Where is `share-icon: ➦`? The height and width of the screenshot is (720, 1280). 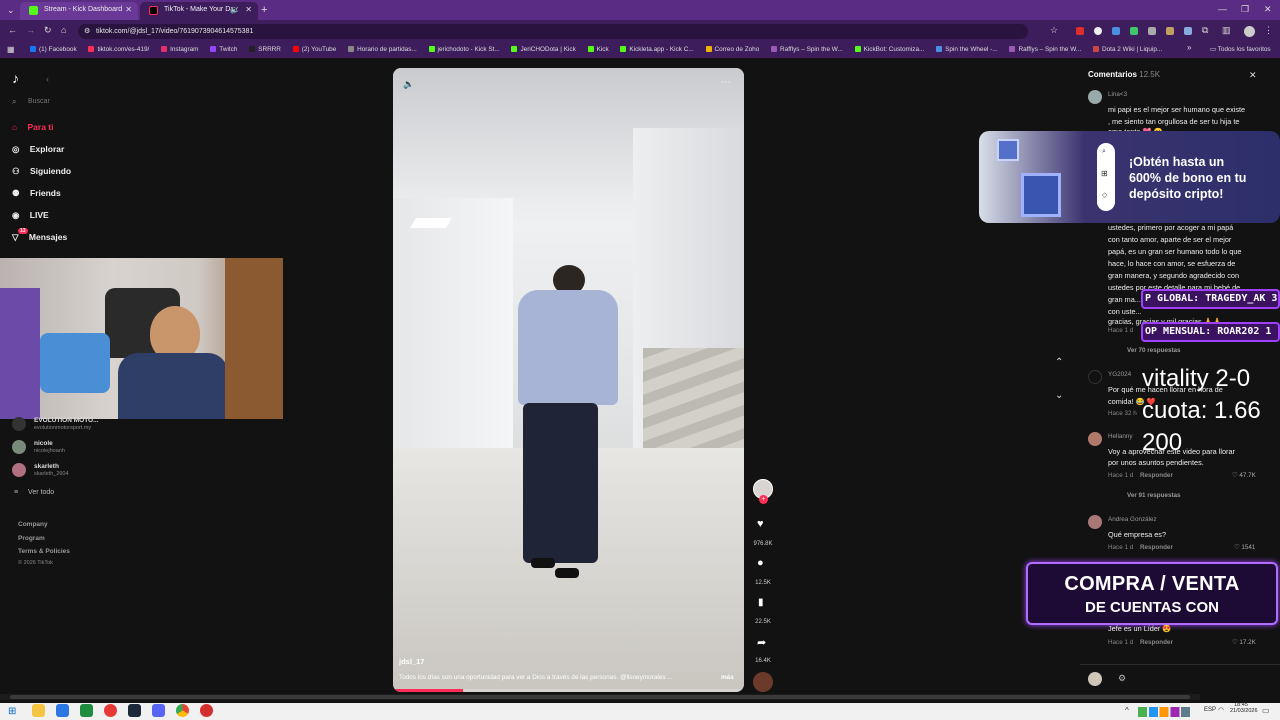 share-icon: ➦ is located at coordinates (761, 642).